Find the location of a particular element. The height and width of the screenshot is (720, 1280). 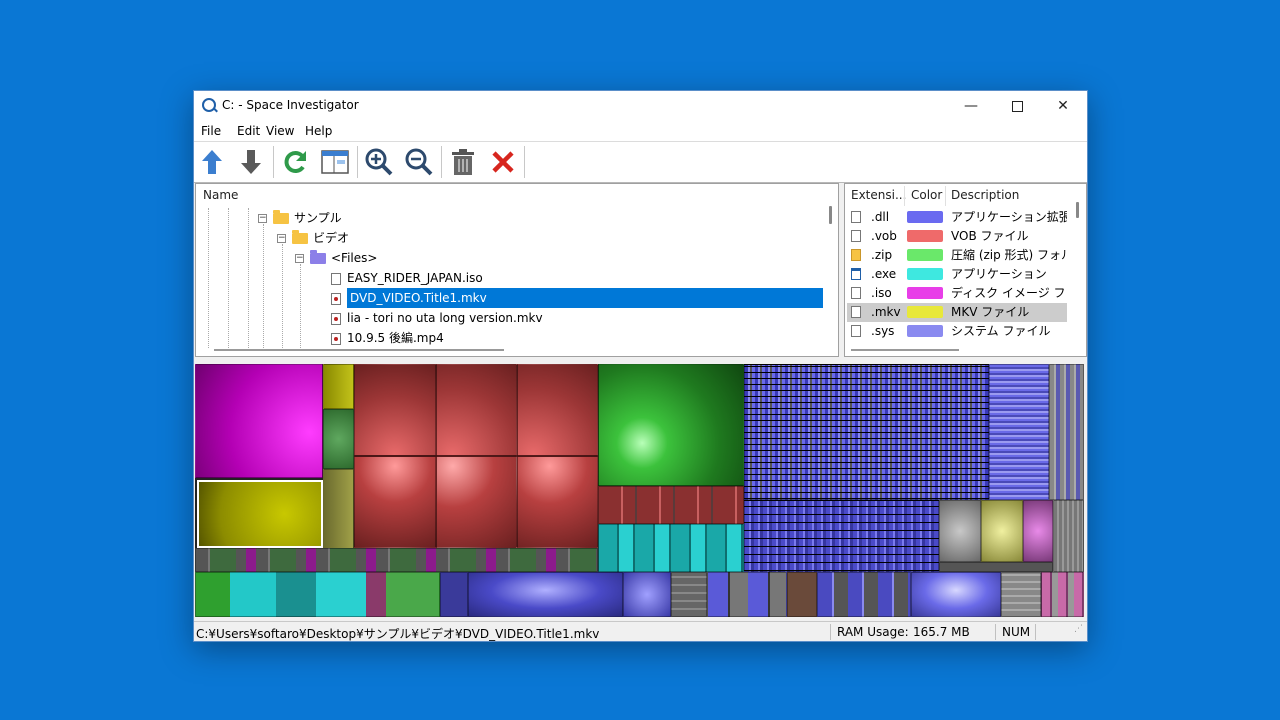

layout-button is located at coordinates (335, 162).